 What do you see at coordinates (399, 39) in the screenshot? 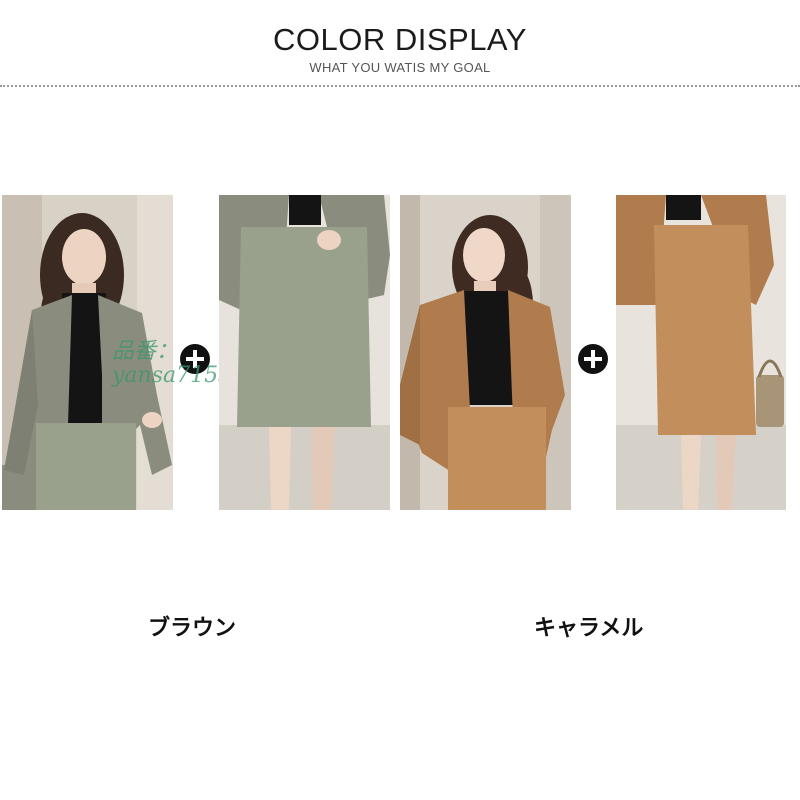
I see `page-title: COLOR DISPLAY` at bounding box center [399, 39].